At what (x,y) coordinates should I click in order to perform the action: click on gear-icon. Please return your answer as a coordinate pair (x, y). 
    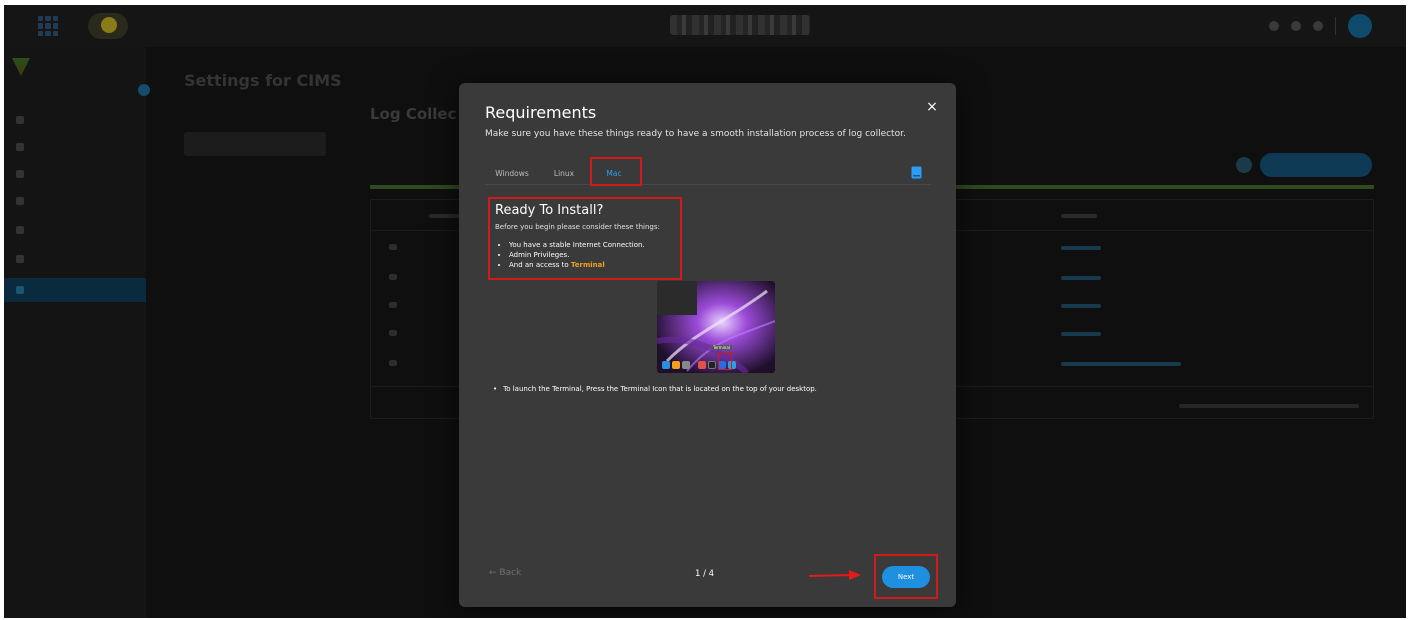
    Looking at the image, I should click on (20, 290).